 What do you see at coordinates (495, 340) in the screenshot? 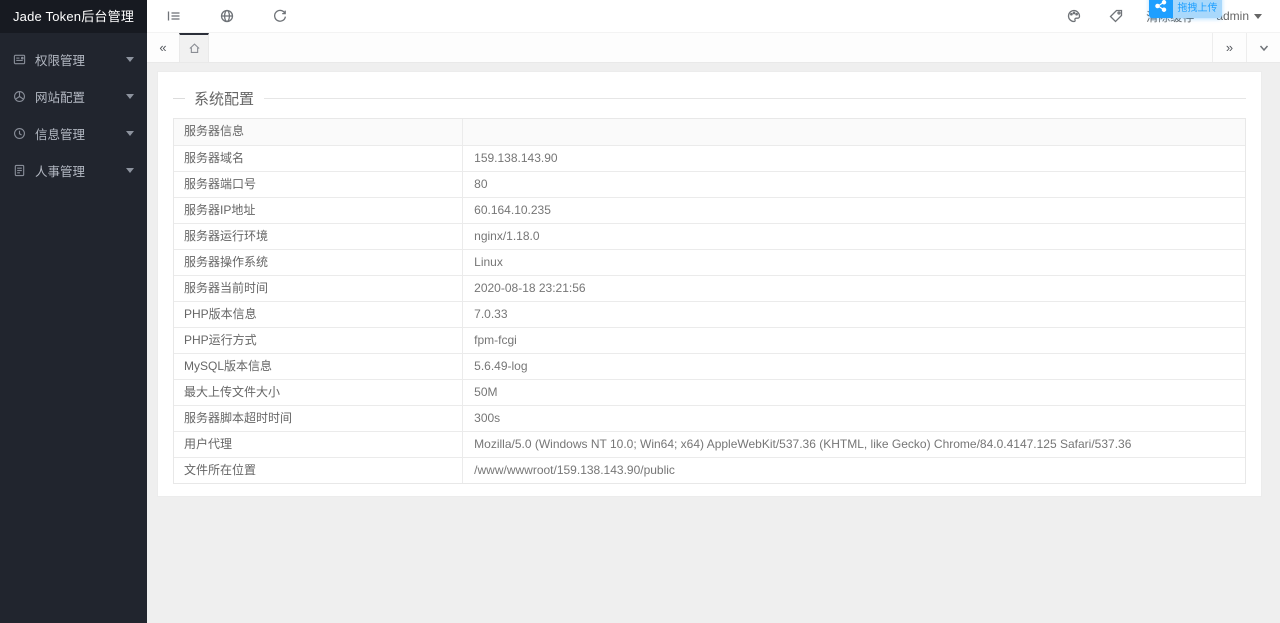
I see `row-value: fpm-fcgi` at bounding box center [495, 340].